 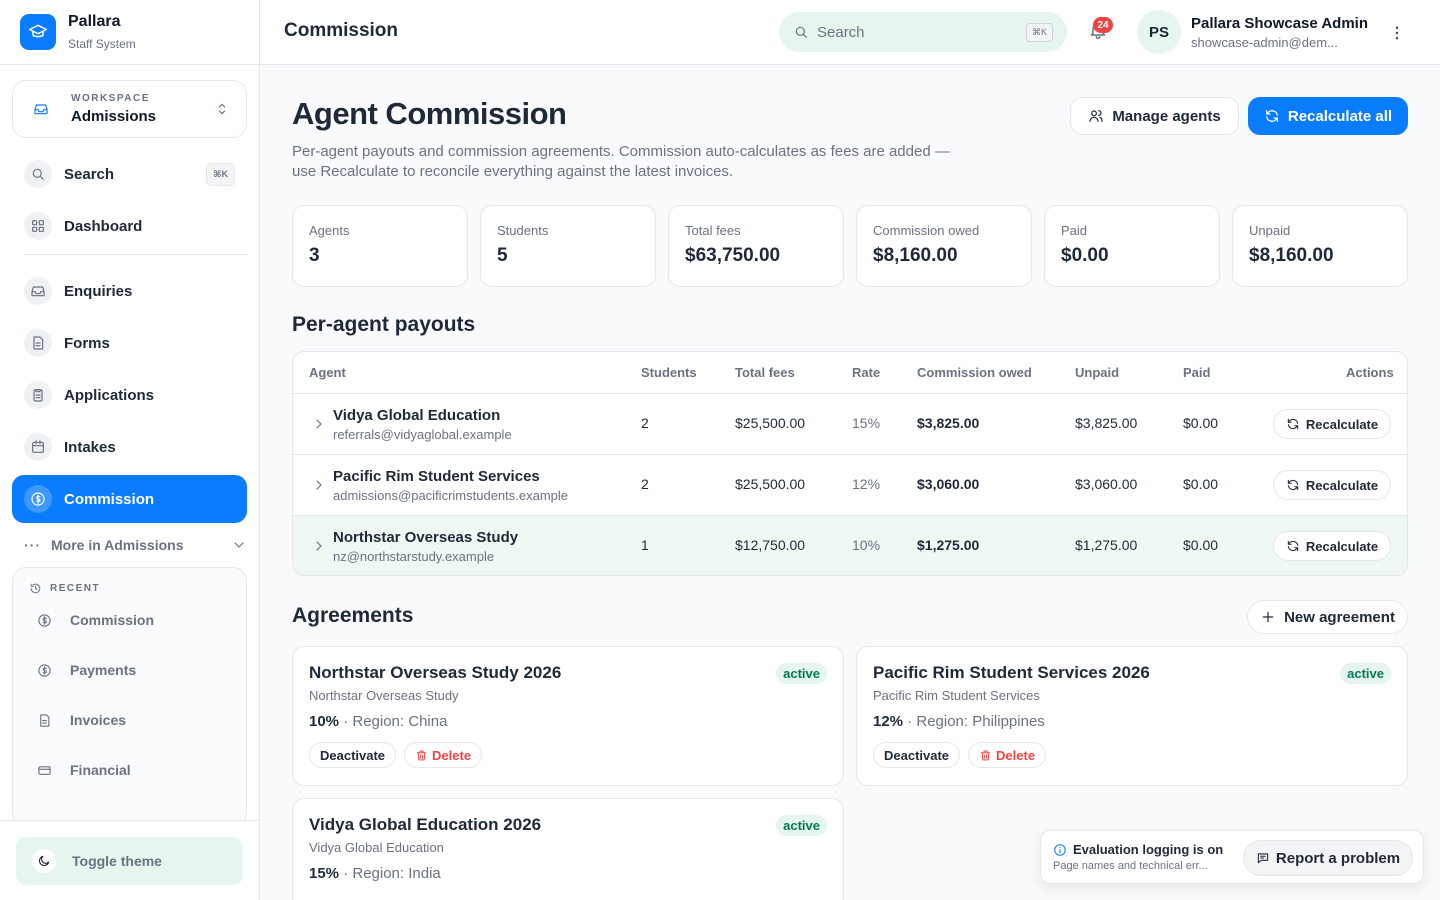 What do you see at coordinates (426, 537) in the screenshot?
I see `agent-name: Northstar Overseas Study` at bounding box center [426, 537].